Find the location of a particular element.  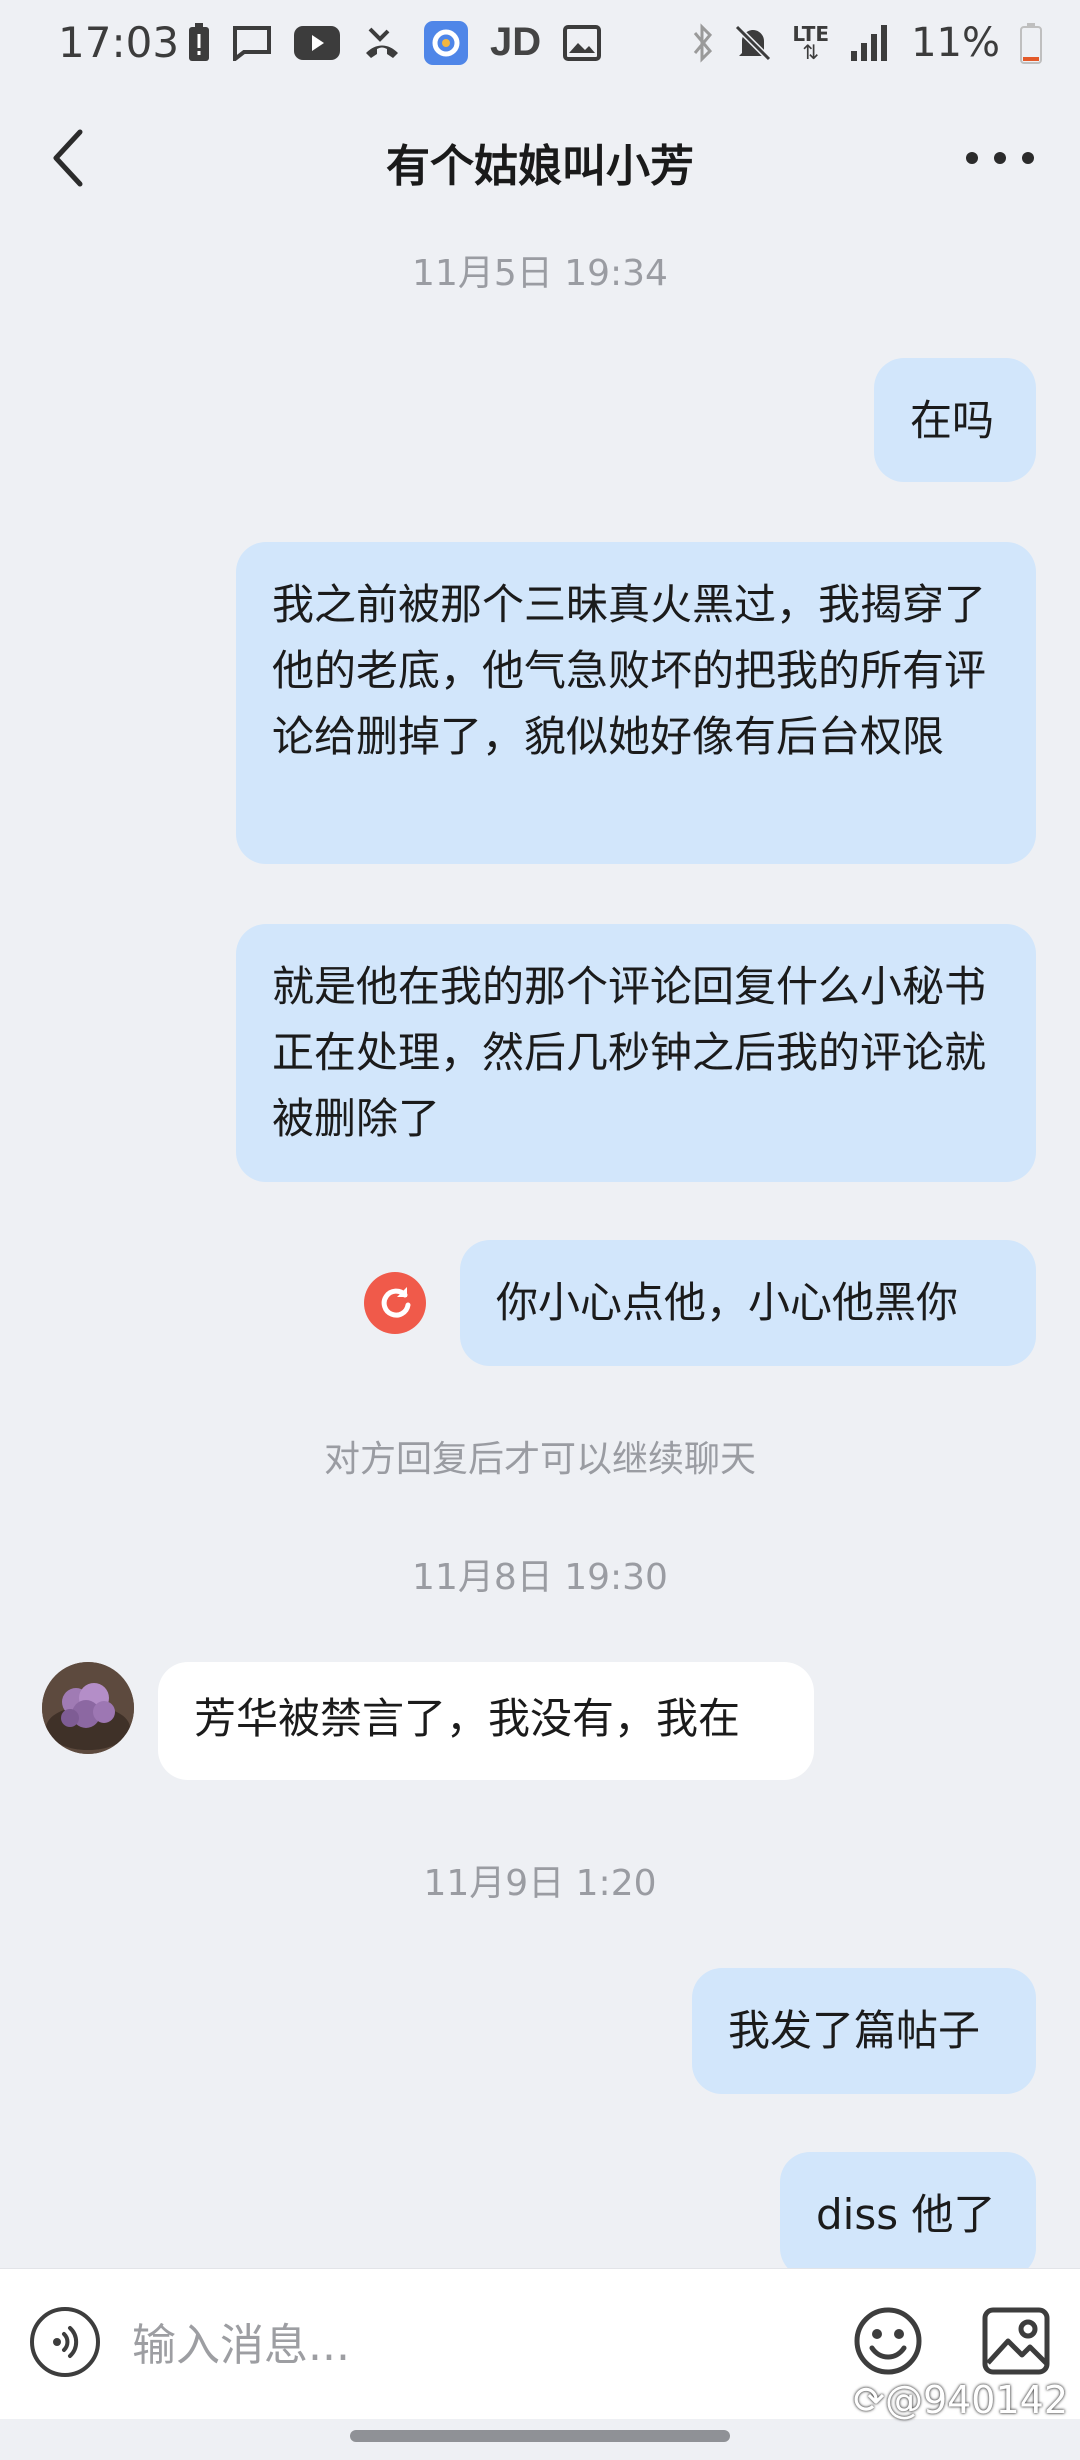

battery-alert-icon is located at coordinates (199, 41).